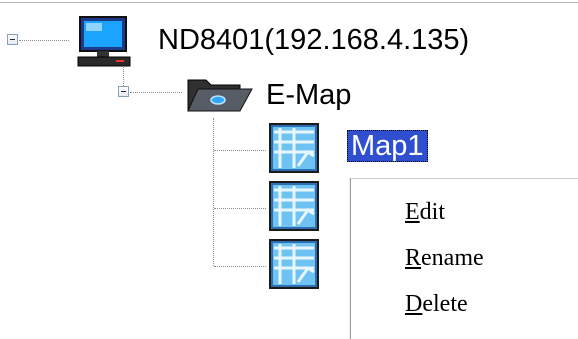 The width and height of the screenshot is (578, 339). What do you see at coordinates (425, 212) in the screenshot?
I see `menu-item-edit: Edit` at bounding box center [425, 212].